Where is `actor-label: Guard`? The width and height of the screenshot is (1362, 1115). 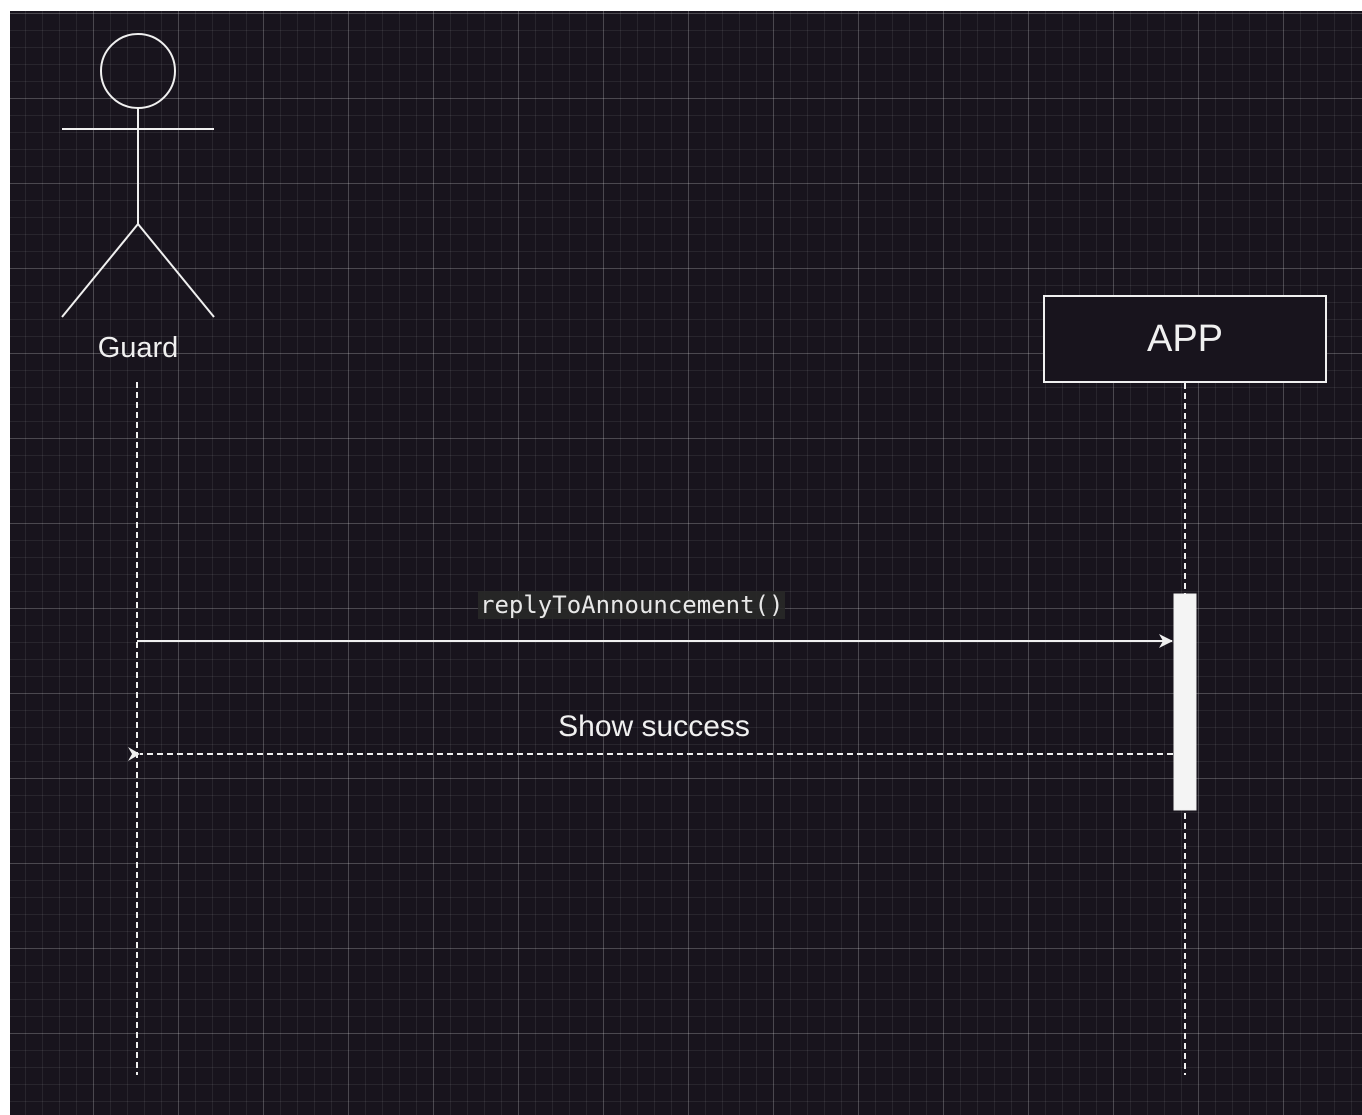 actor-label: Guard is located at coordinates (138, 348).